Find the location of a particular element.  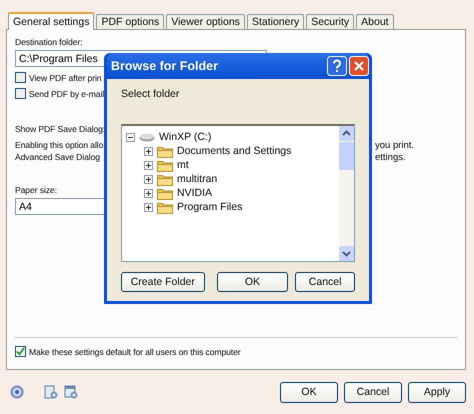

description-text: you print. is located at coordinates (395, 145).